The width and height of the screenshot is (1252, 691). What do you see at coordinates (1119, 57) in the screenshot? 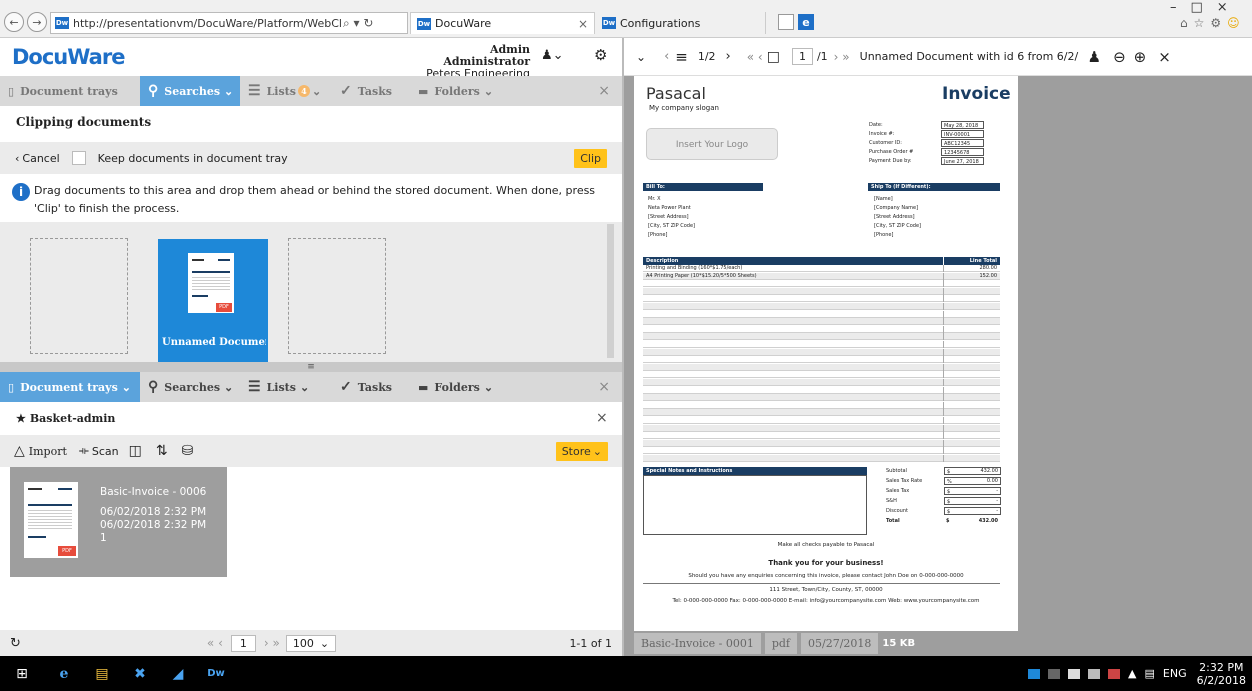
I see `zoom-out-icon: ⊖` at bounding box center [1119, 57].